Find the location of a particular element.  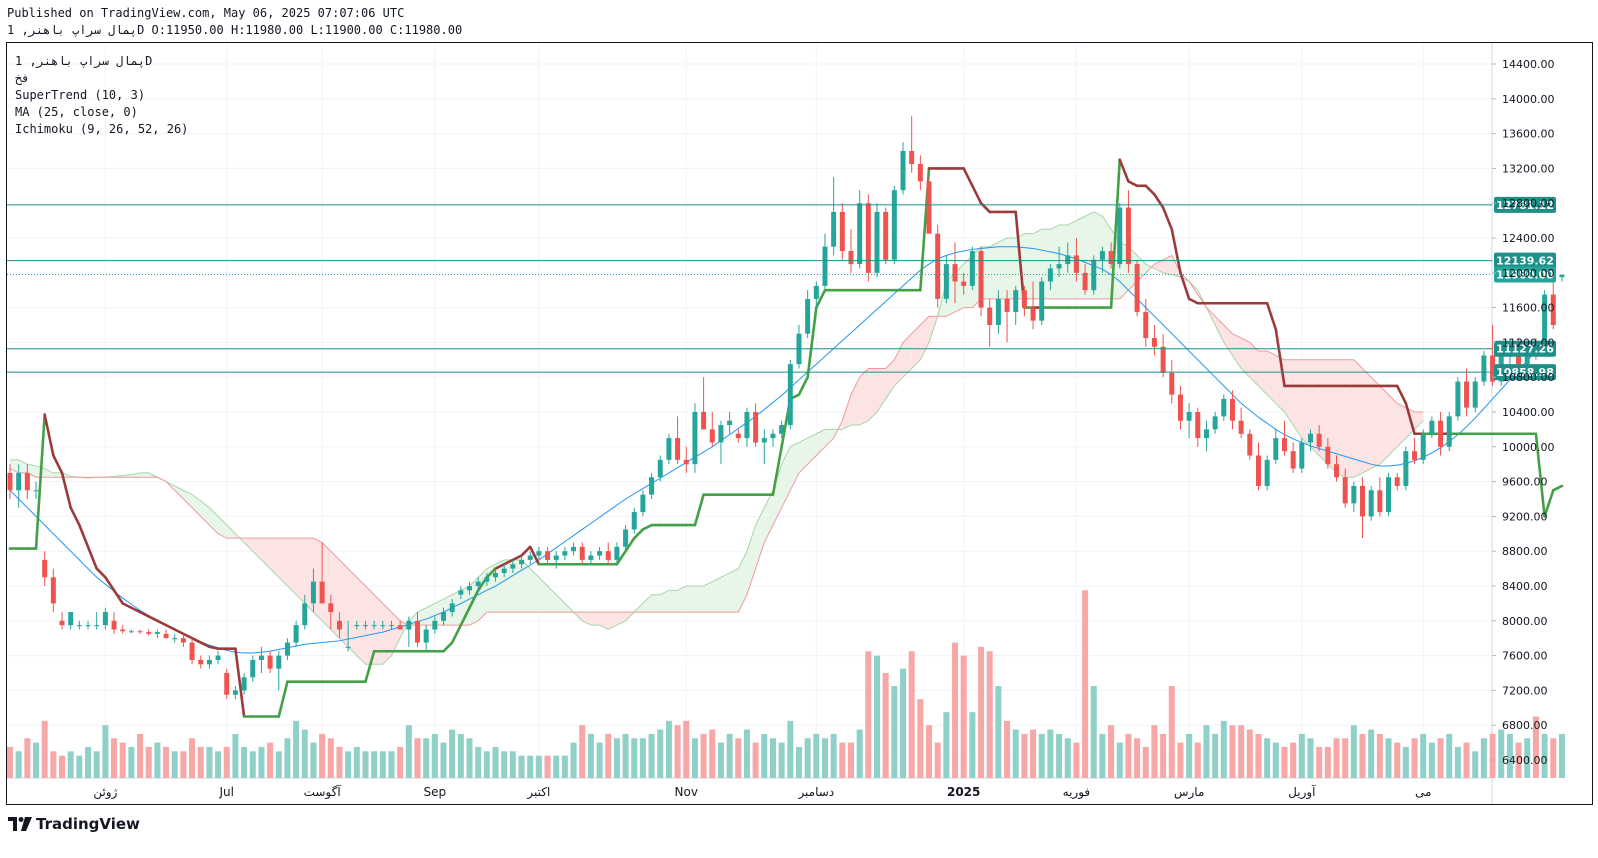

y-tick-label: 14400.00 is located at coordinates (1528, 64).